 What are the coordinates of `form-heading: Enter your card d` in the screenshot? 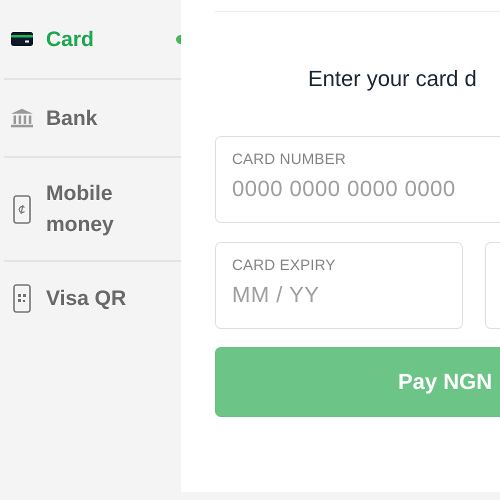 It's located at (392, 79).